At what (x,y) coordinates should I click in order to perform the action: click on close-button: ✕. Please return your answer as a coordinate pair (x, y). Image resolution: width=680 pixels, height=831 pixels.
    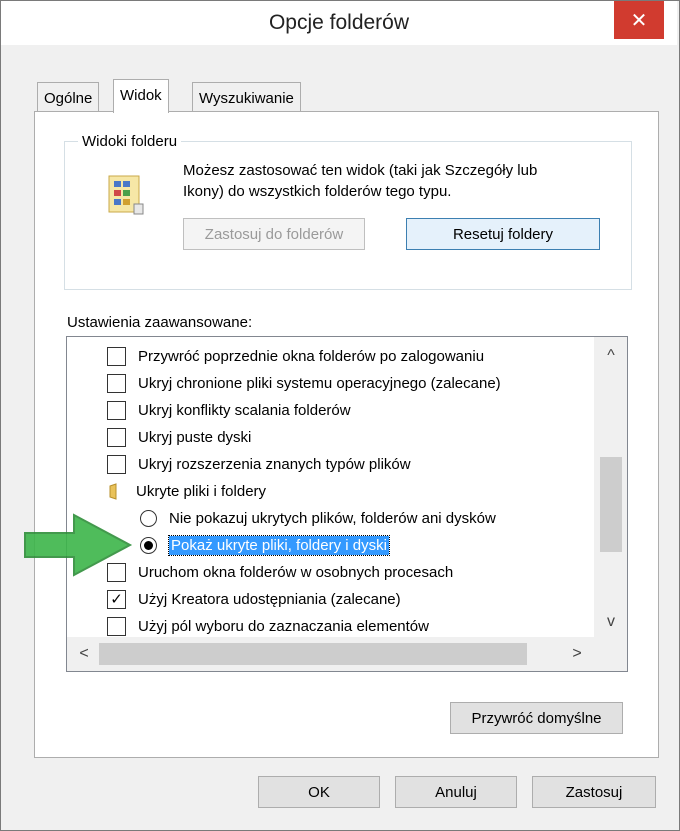
    Looking at the image, I should click on (639, 20).